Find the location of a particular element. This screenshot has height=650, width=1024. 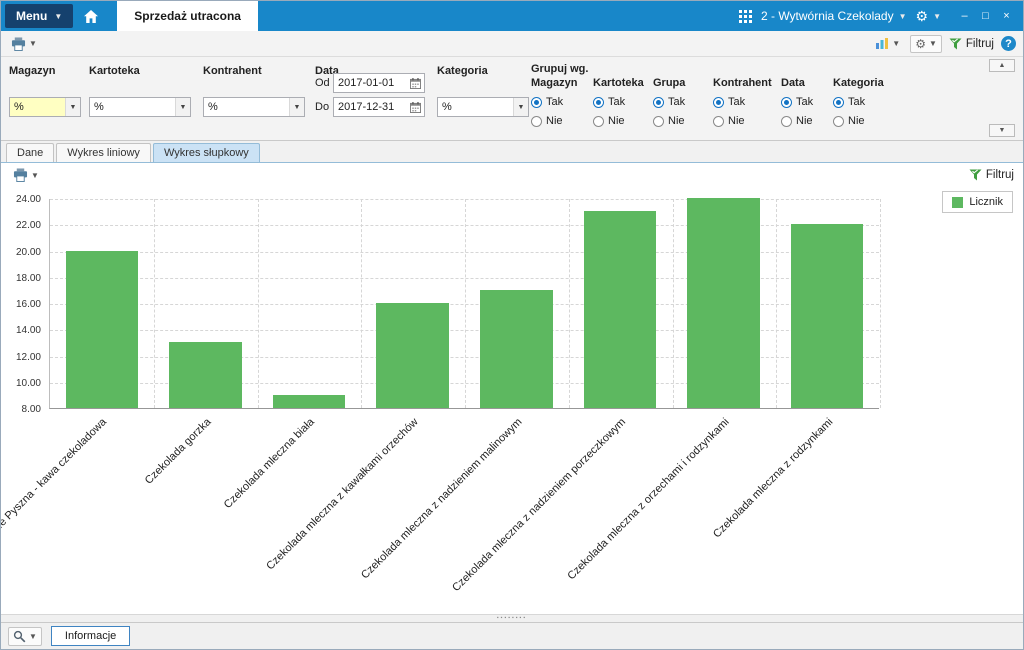

collapse-filter-panel-button: ▲ is located at coordinates (1002, 65).